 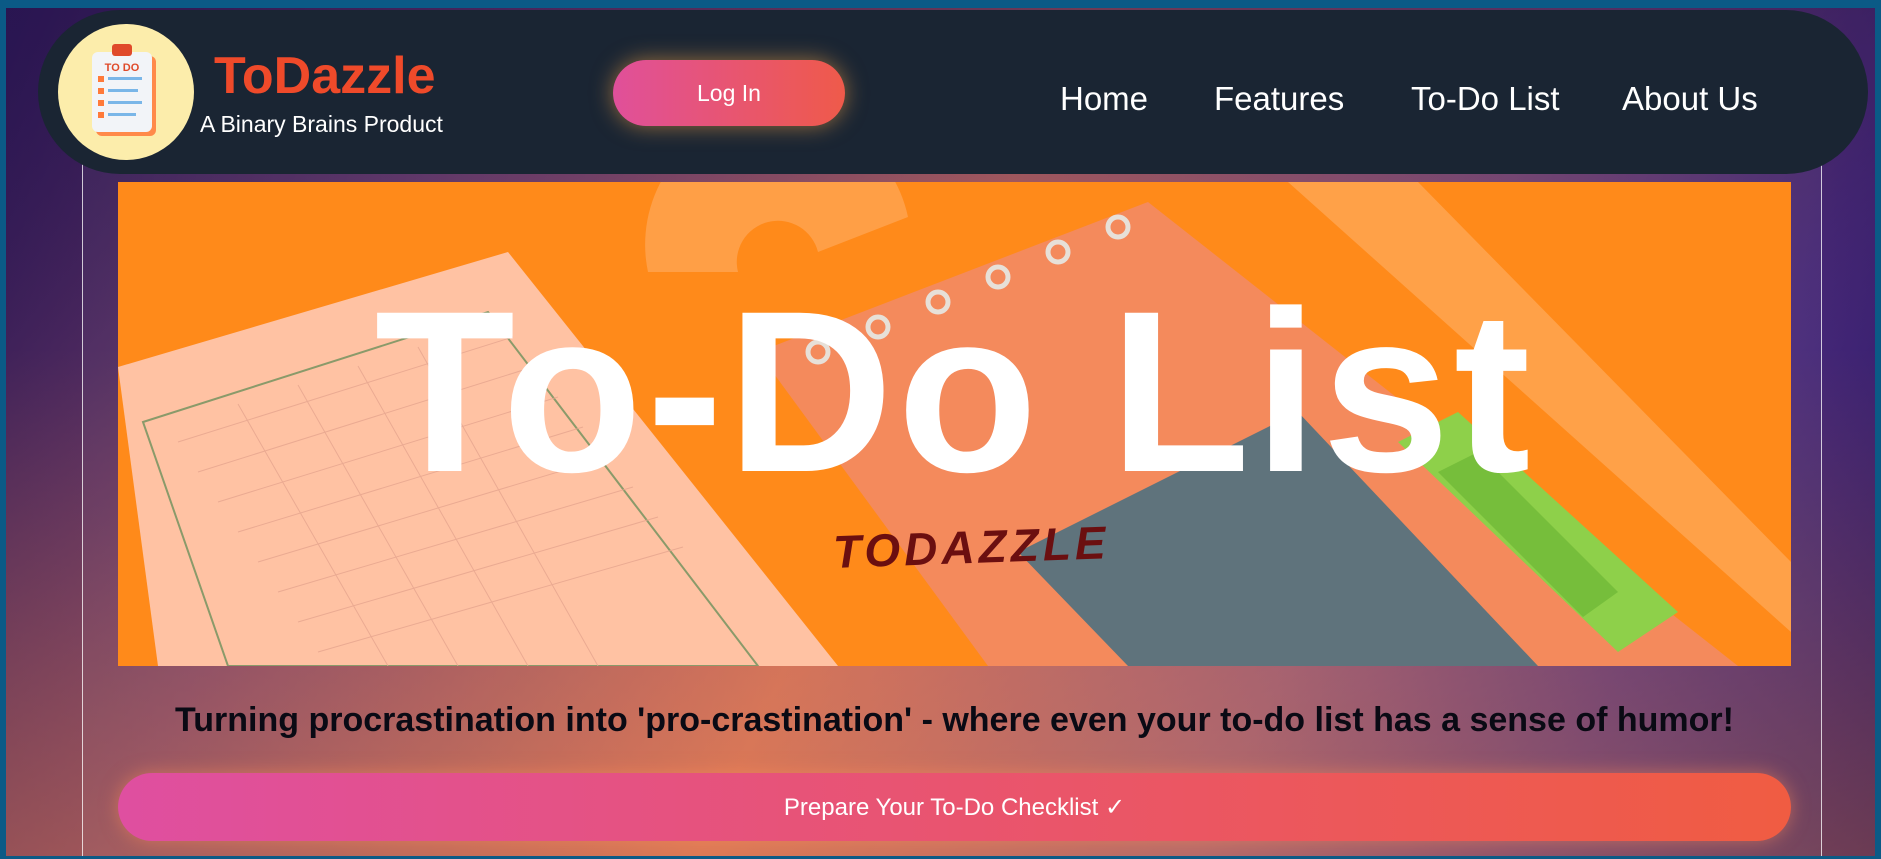 What do you see at coordinates (1279, 98) in the screenshot?
I see `nav-features: Features` at bounding box center [1279, 98].